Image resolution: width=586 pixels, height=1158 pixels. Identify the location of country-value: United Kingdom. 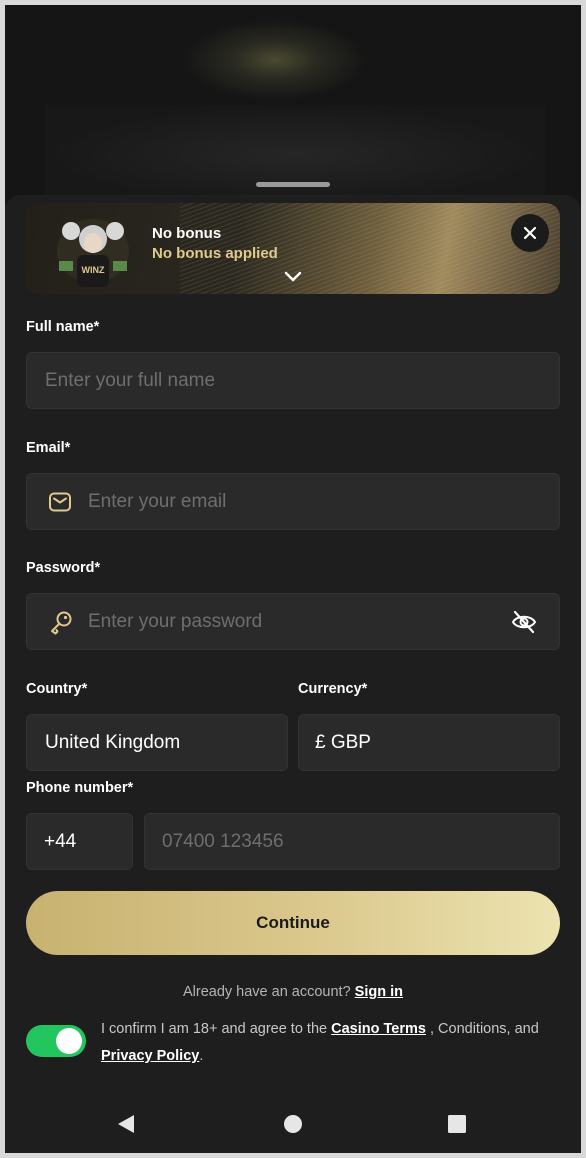
(113, 742).